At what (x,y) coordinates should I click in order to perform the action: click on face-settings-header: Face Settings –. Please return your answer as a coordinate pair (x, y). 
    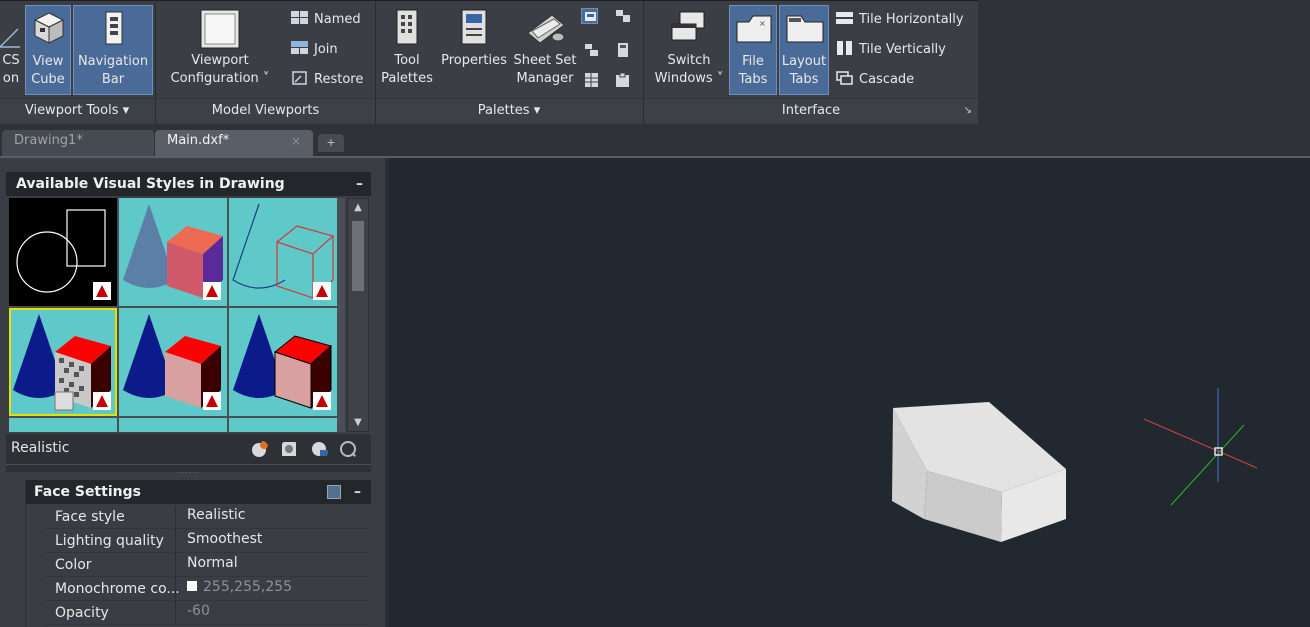
    Looking at the image, I should click on (198, 492).